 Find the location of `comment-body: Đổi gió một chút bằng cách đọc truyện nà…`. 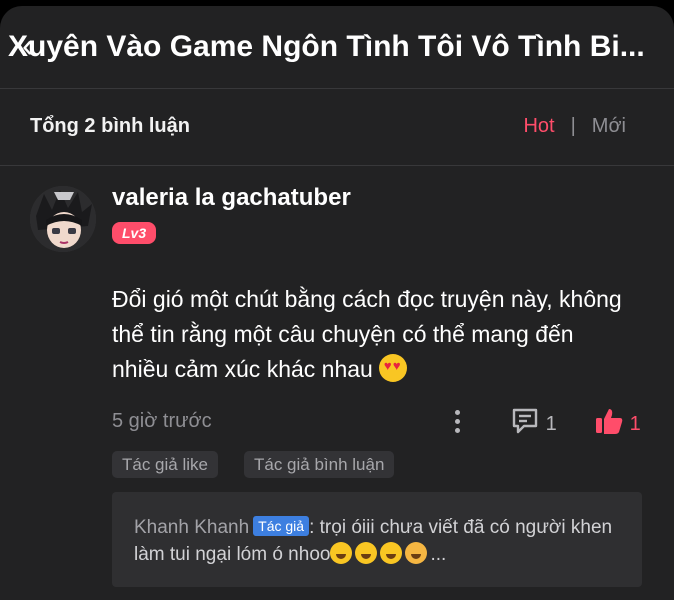

comment-body: Đổi gió một chút bằng cách đọc truyện nà… is located at coordinates (372, 334).